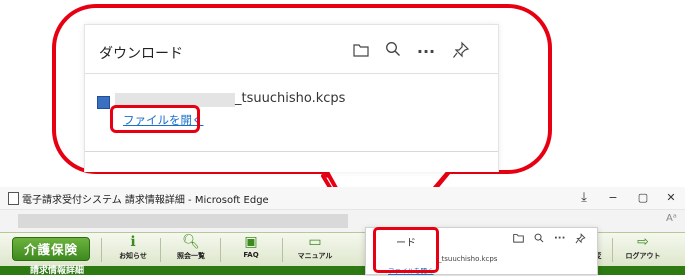 The height and width of the screenshot is (276, 685). I want to click on notice-icon: ℹ, so click(133, 242).